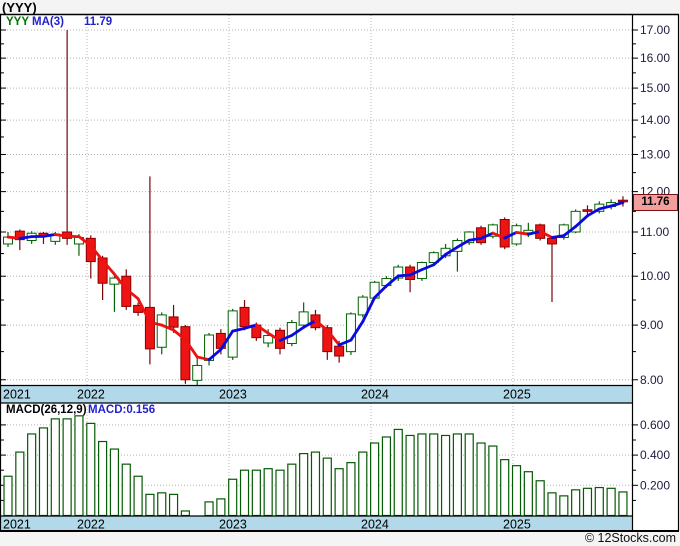 This screenshot has width=680, height=546. I want to click on svg-text: 10.00, so click(655, 276).